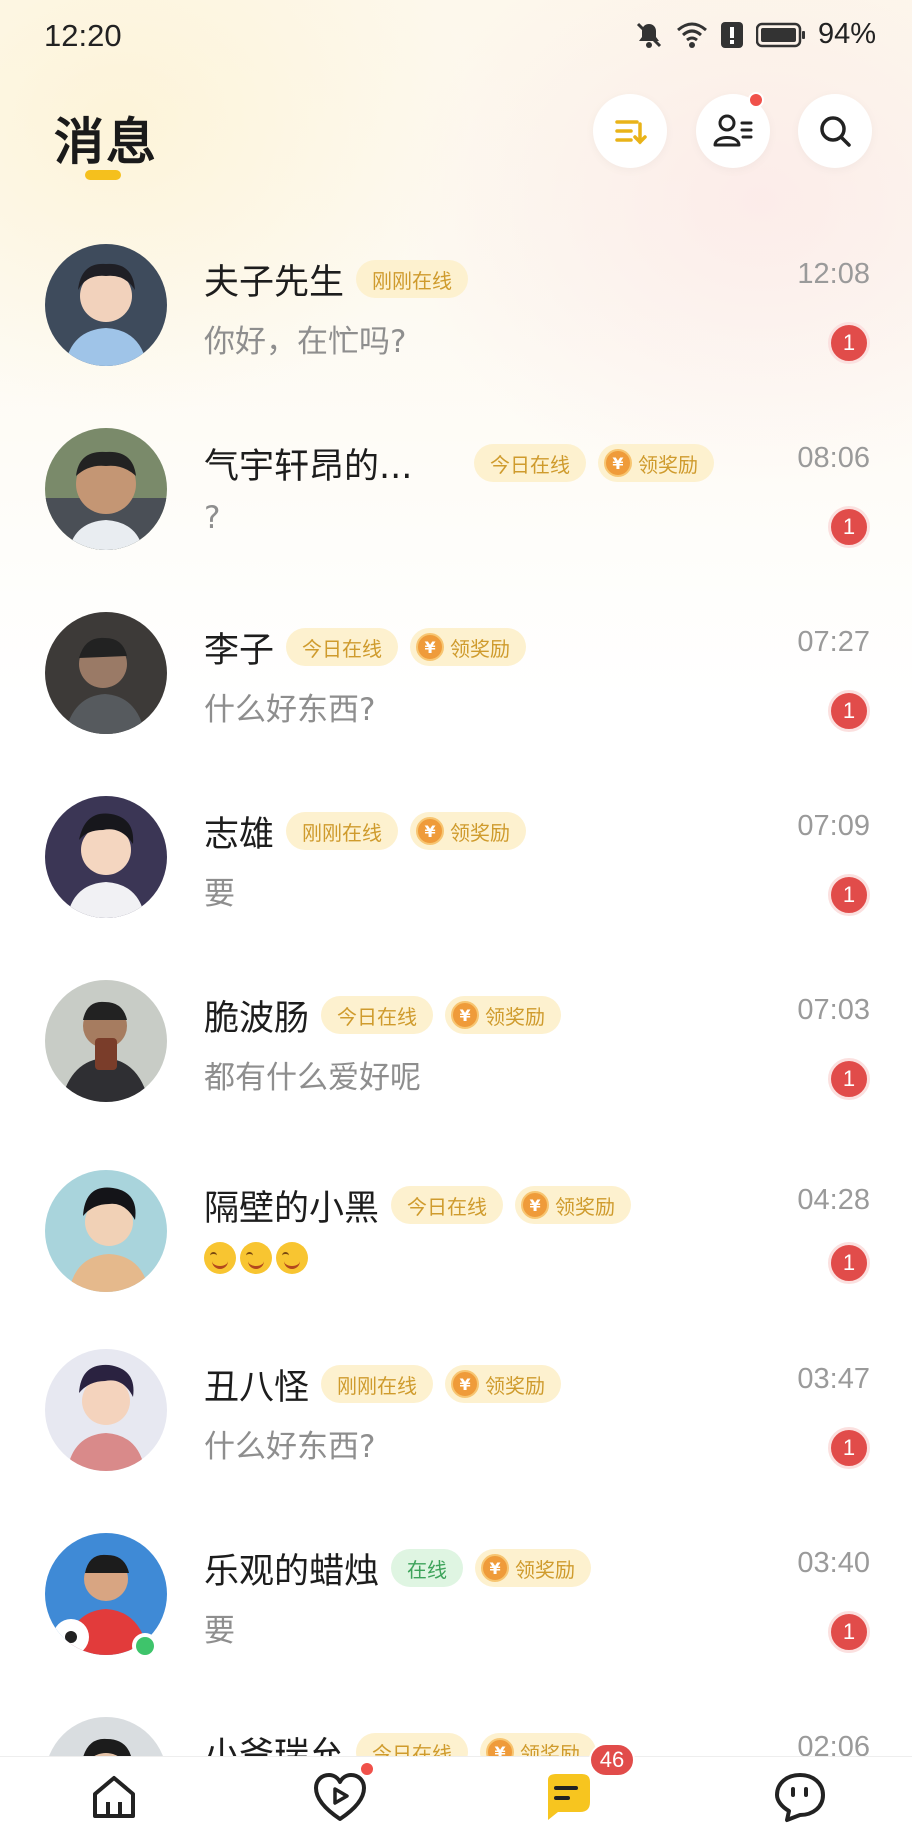  I want to click on status-icons: 94%, so click(755, 34).